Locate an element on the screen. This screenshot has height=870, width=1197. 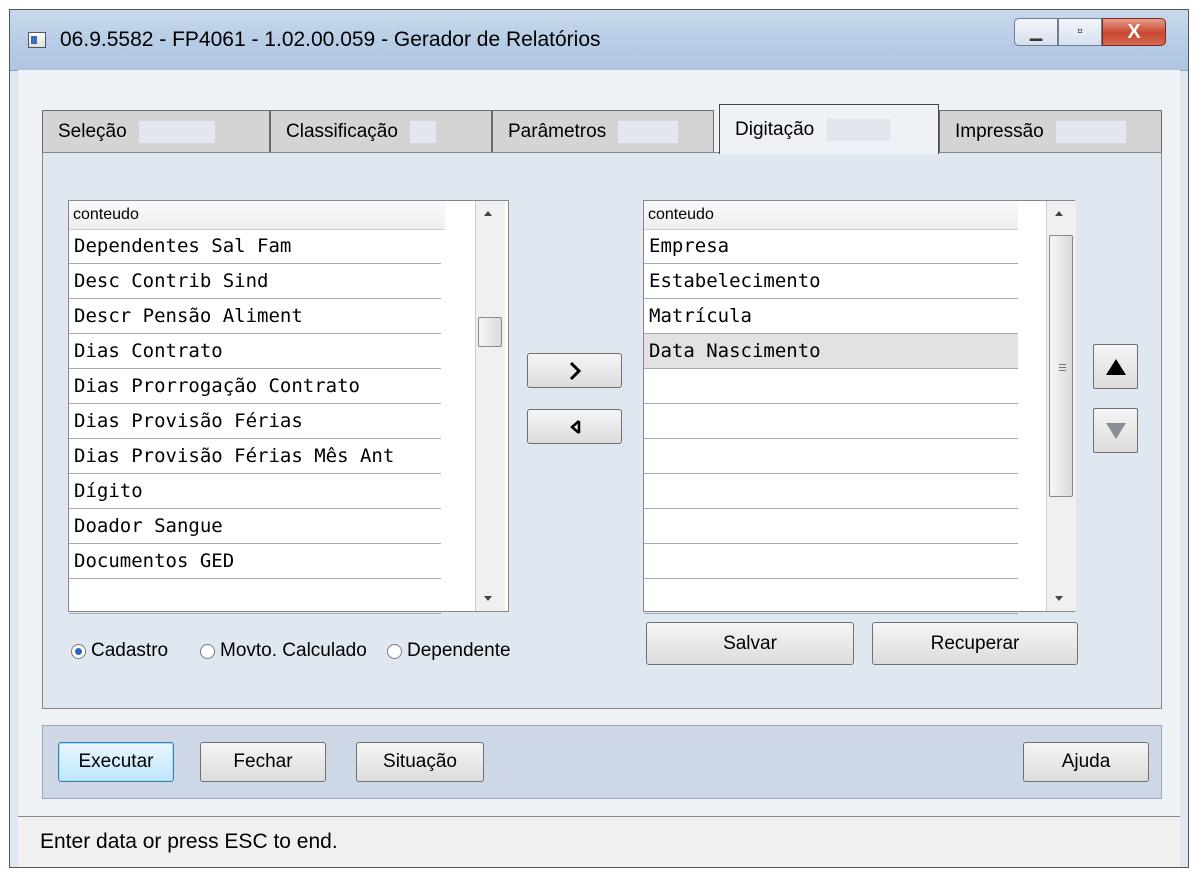
list-item: Dependentes Sal Fam is located at coordinates (255, 246).